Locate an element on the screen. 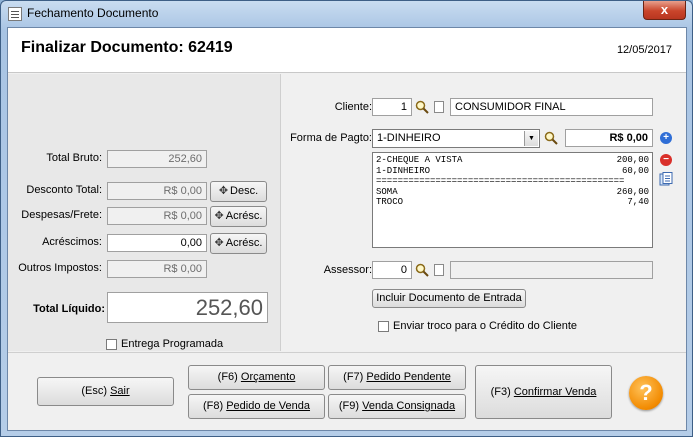 This screenshot has height=437, width=693. header: Finalizar Documento: 62419 12/05/2017 is located at coordinates (347, 50).